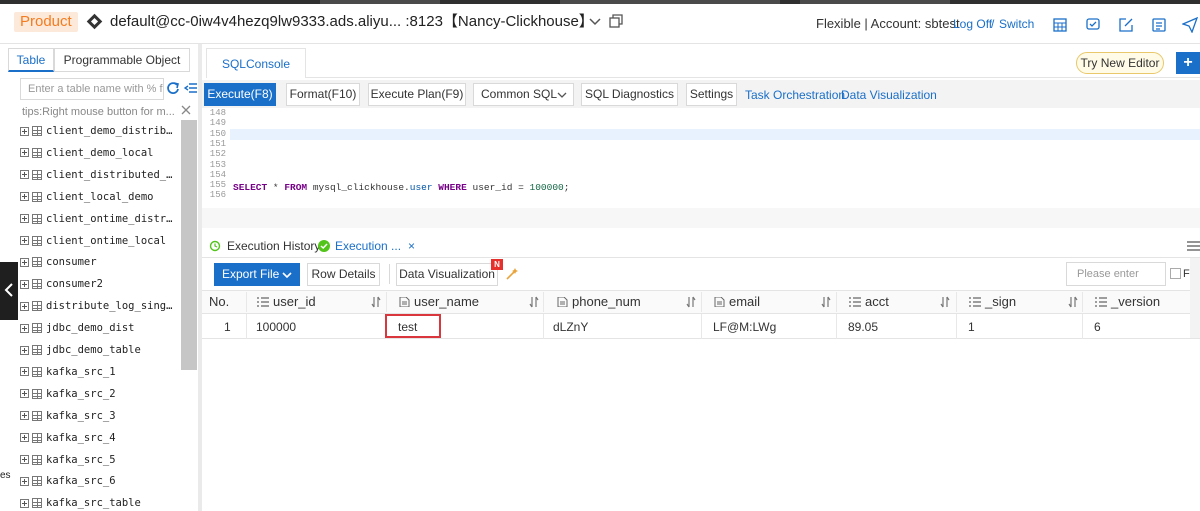  What do you see at coordinates (595, 21) in the screenshot?
I see `chevron-down-icon` at bounding box center [595, 21].